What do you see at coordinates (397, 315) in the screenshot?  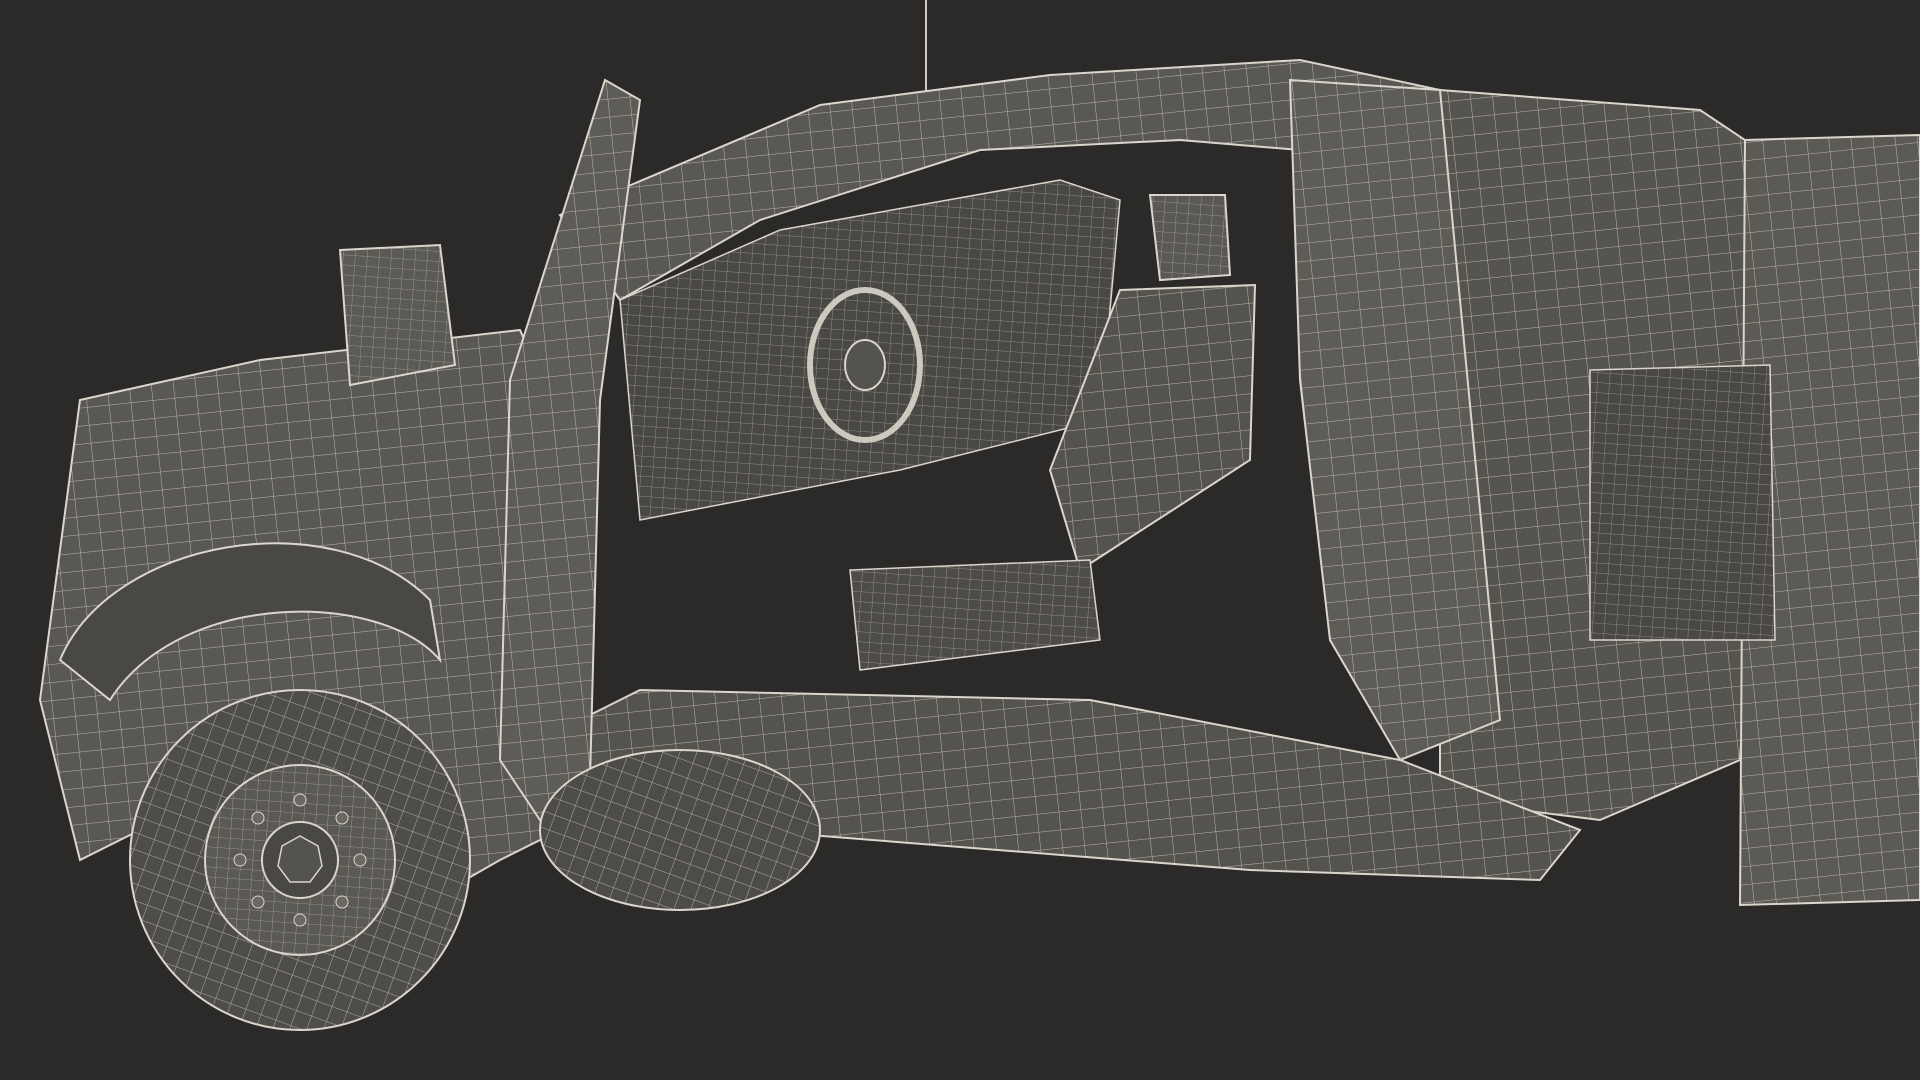 I see `side-mirror` at bounding box center [397, 315].